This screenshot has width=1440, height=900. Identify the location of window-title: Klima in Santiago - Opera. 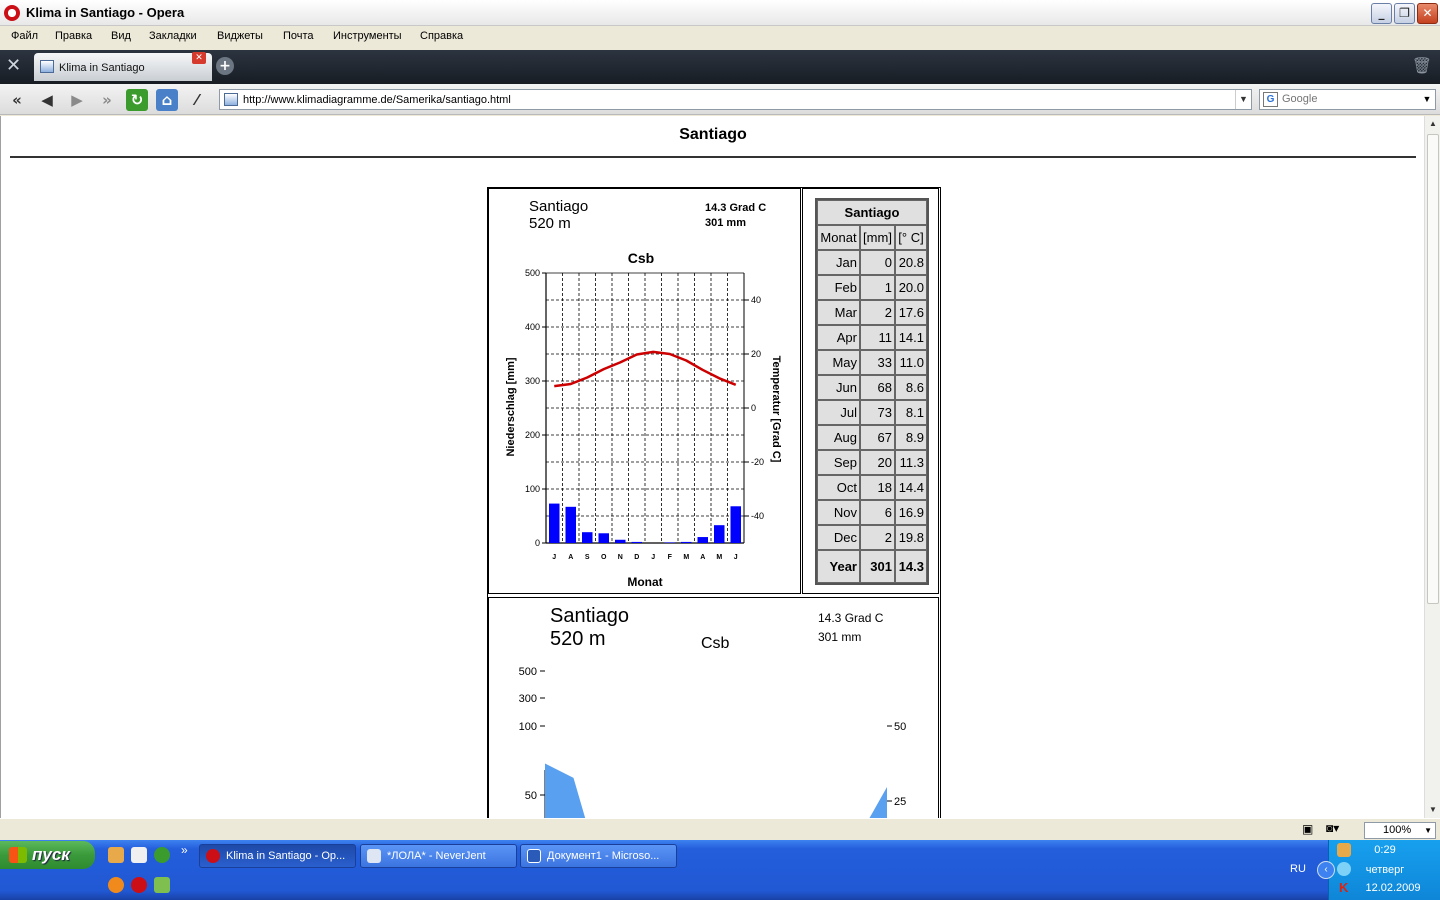
(105, 12).